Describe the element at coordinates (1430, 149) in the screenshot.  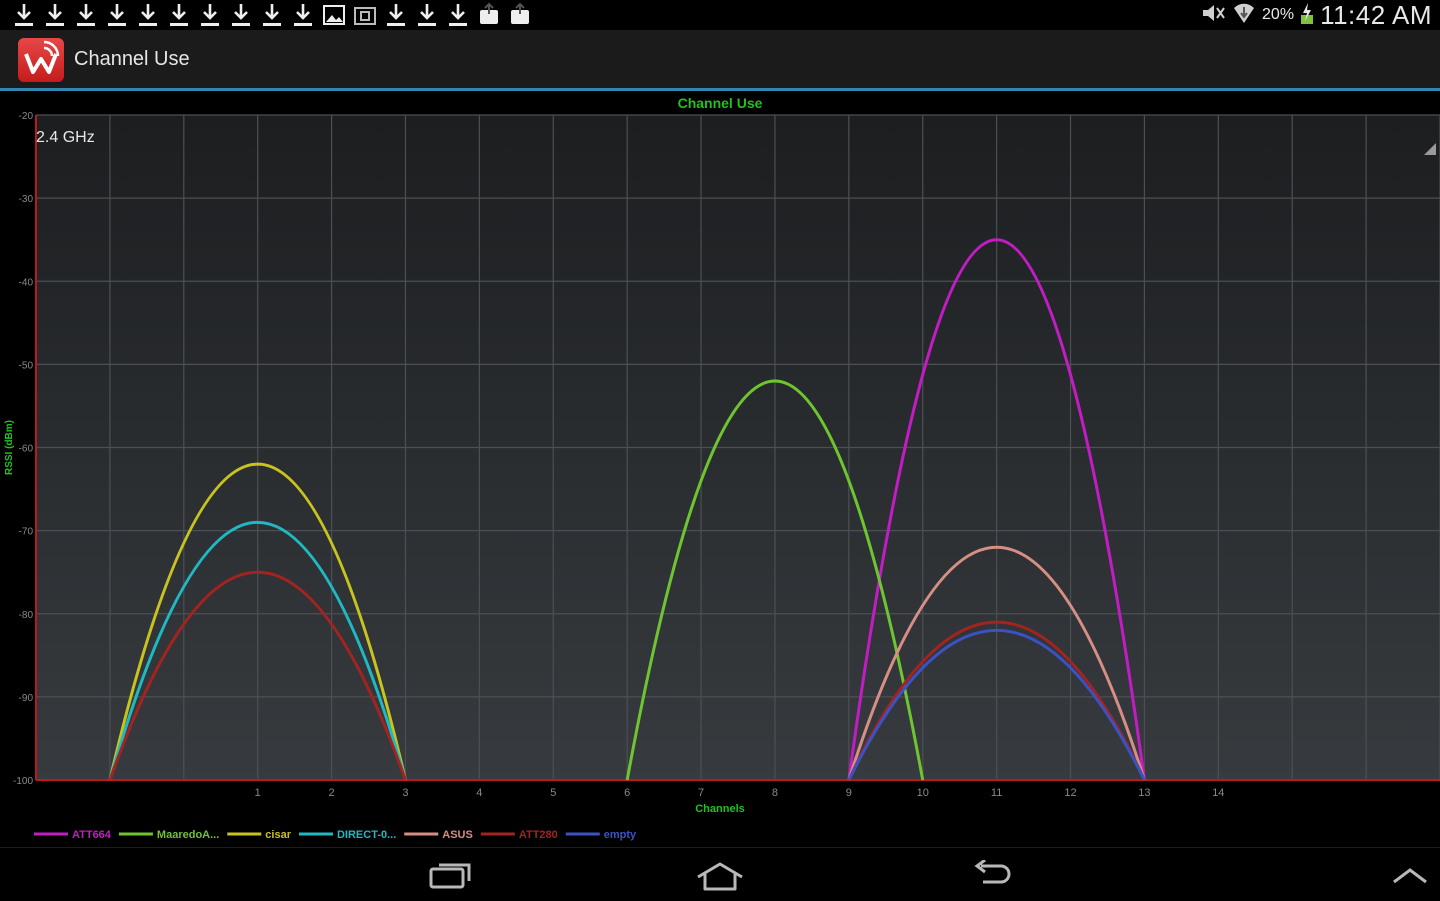
I see `dropdown-arrow-icon` at that location.